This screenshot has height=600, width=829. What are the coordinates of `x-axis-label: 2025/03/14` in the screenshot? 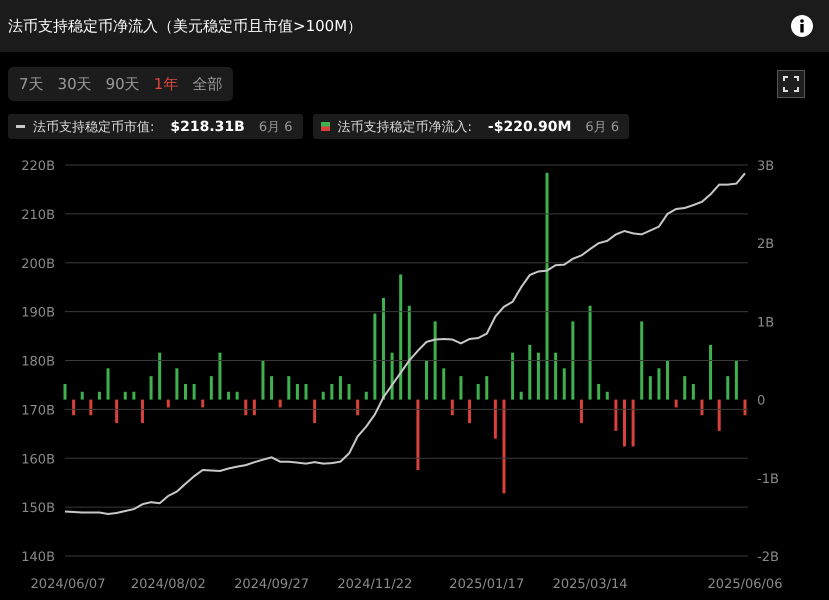 It's located at (590, 584).